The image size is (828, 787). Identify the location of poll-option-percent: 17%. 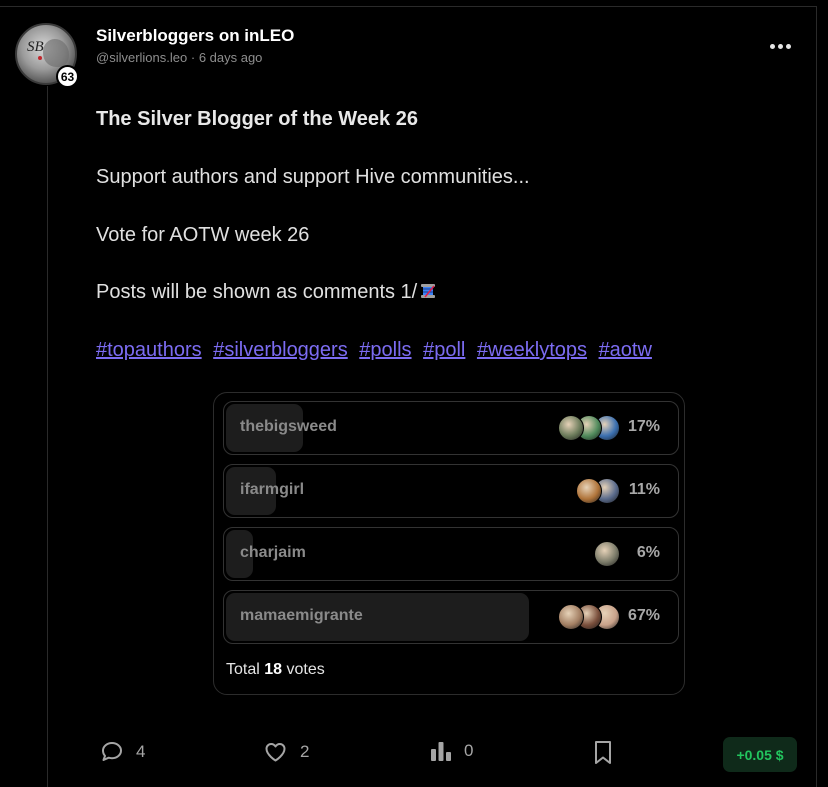
(643, 426).